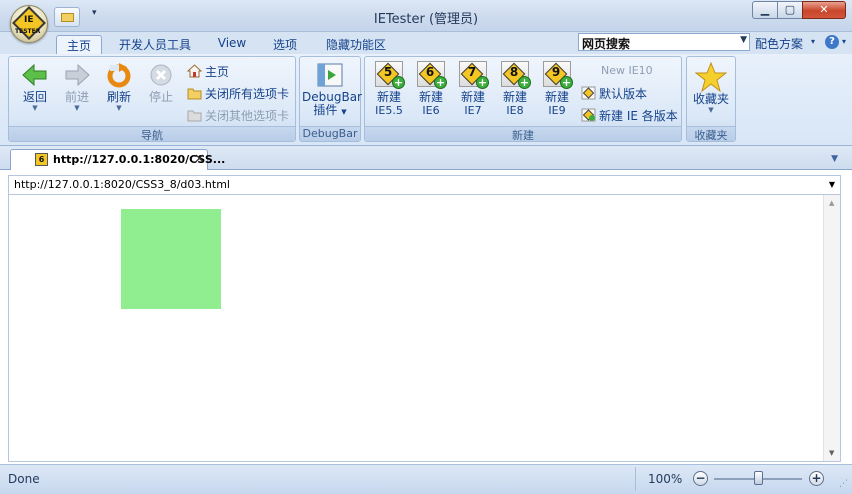  What do you see at coordinates (557, 110) in the screenshot?
I see `new-ie9-label-line2: IE9` at bounding box center [557, 110].